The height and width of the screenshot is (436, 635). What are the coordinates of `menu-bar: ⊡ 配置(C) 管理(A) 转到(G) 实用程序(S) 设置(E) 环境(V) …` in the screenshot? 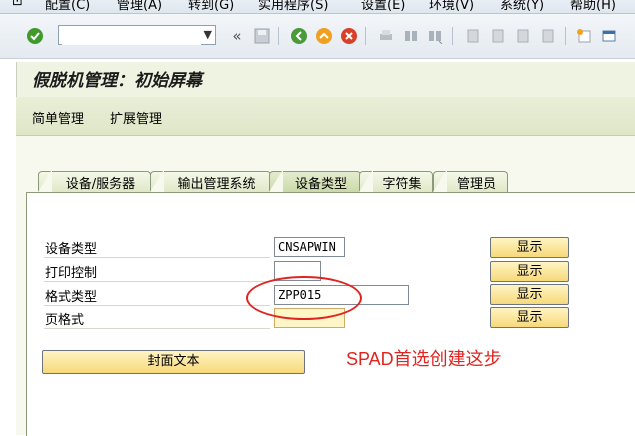 It's located at (317, 7).